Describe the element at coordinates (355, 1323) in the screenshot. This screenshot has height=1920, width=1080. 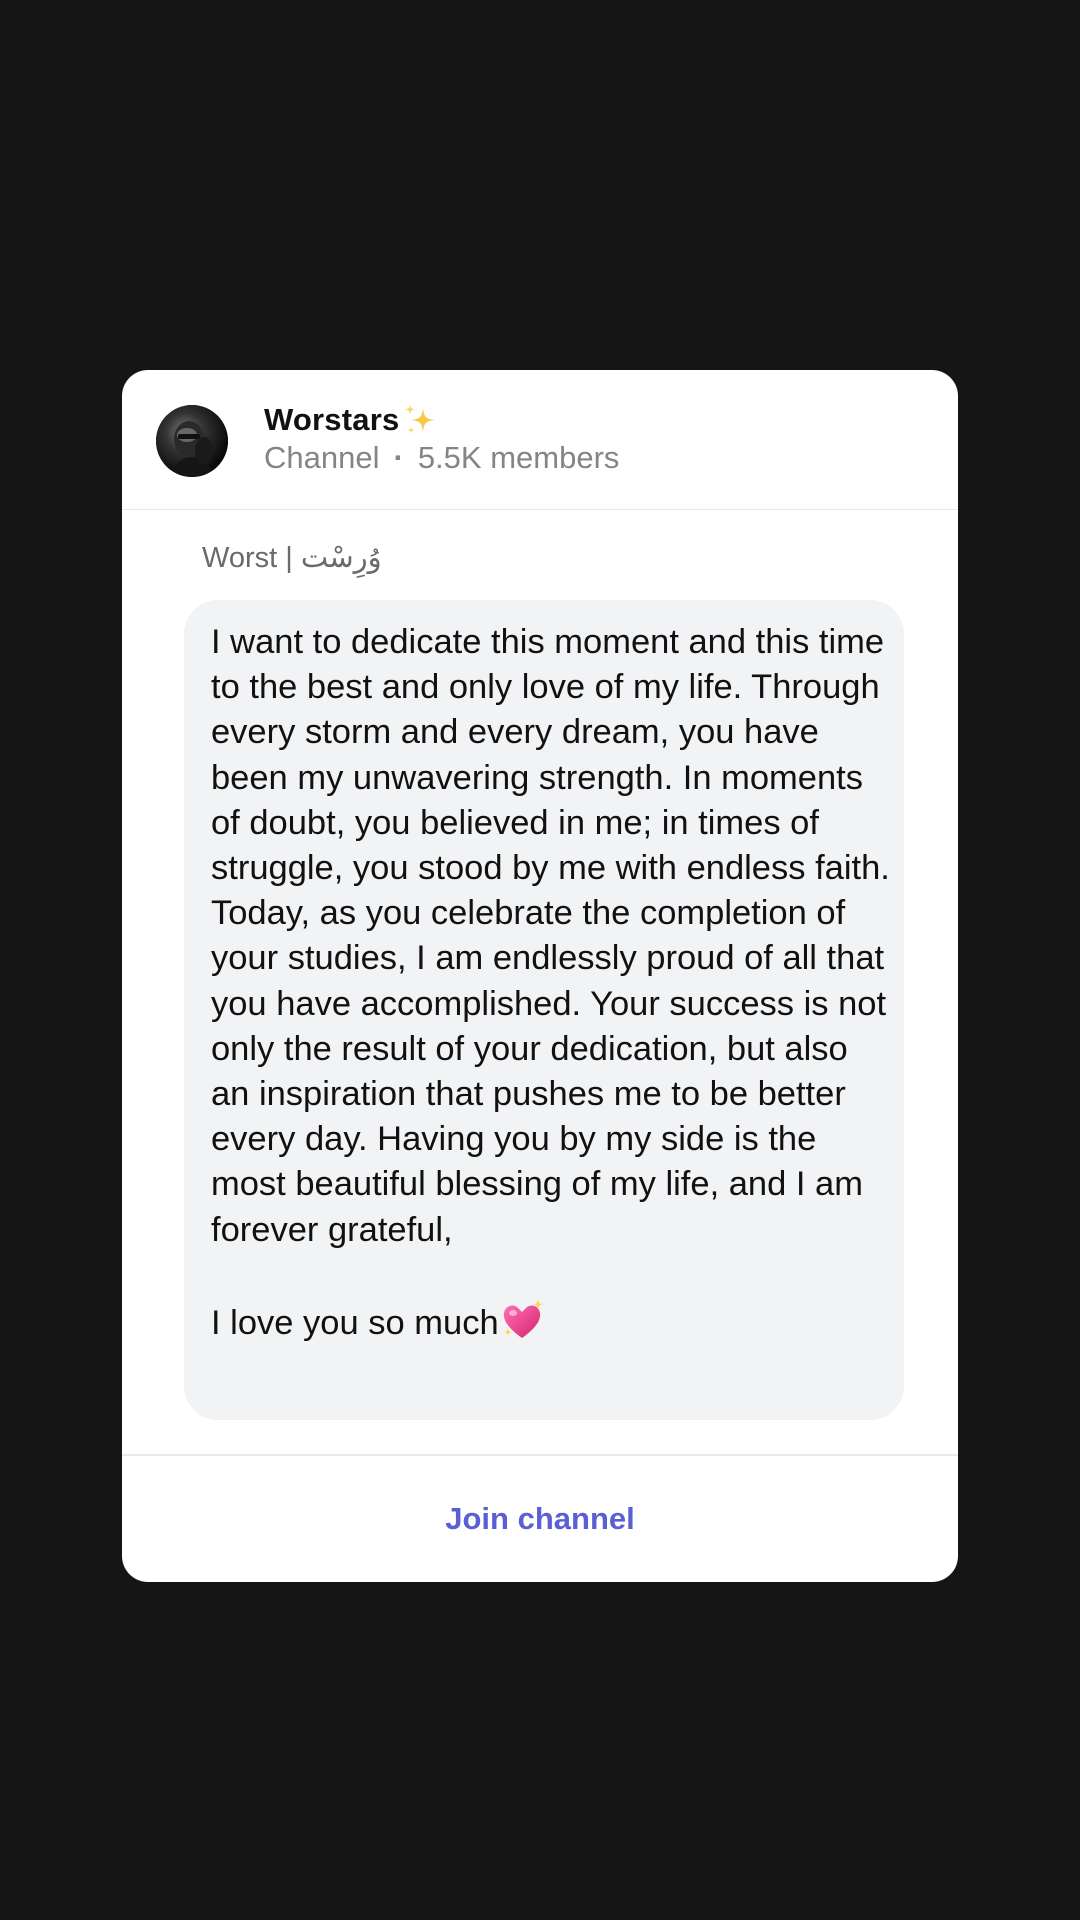
I see `message-closing: I love you so much` at that location.